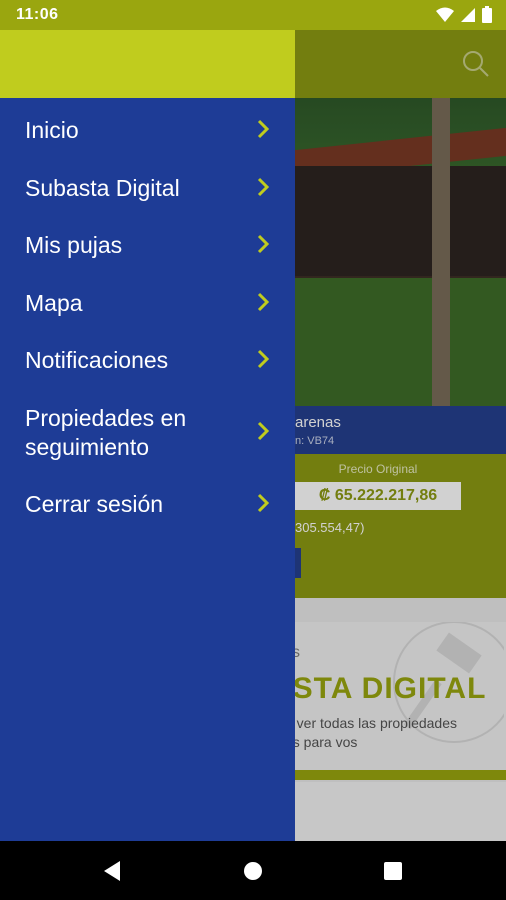 The width and height of the screenshot is (506, 900). I want to click on menu-item-label: Propiedades en seguimiento, so click(106, 432).